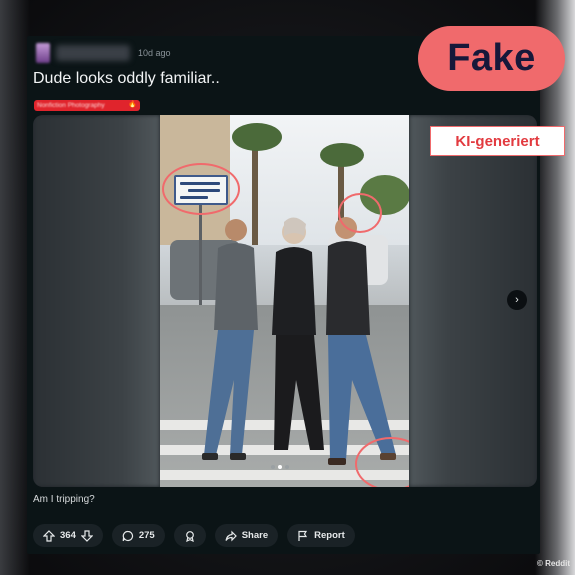  I want to click on award-icon, so click(189, 536).